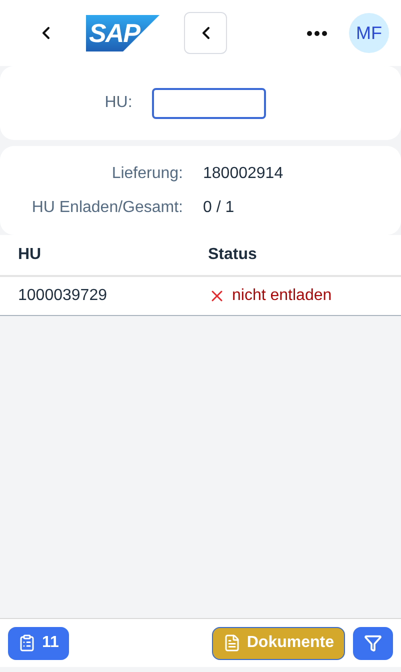 Image resolution: width=401 pixels, height=672 pixels. Describe the element at coordinates (243, 174) in the screenshot. I see `info-value: 180002914` at that location.